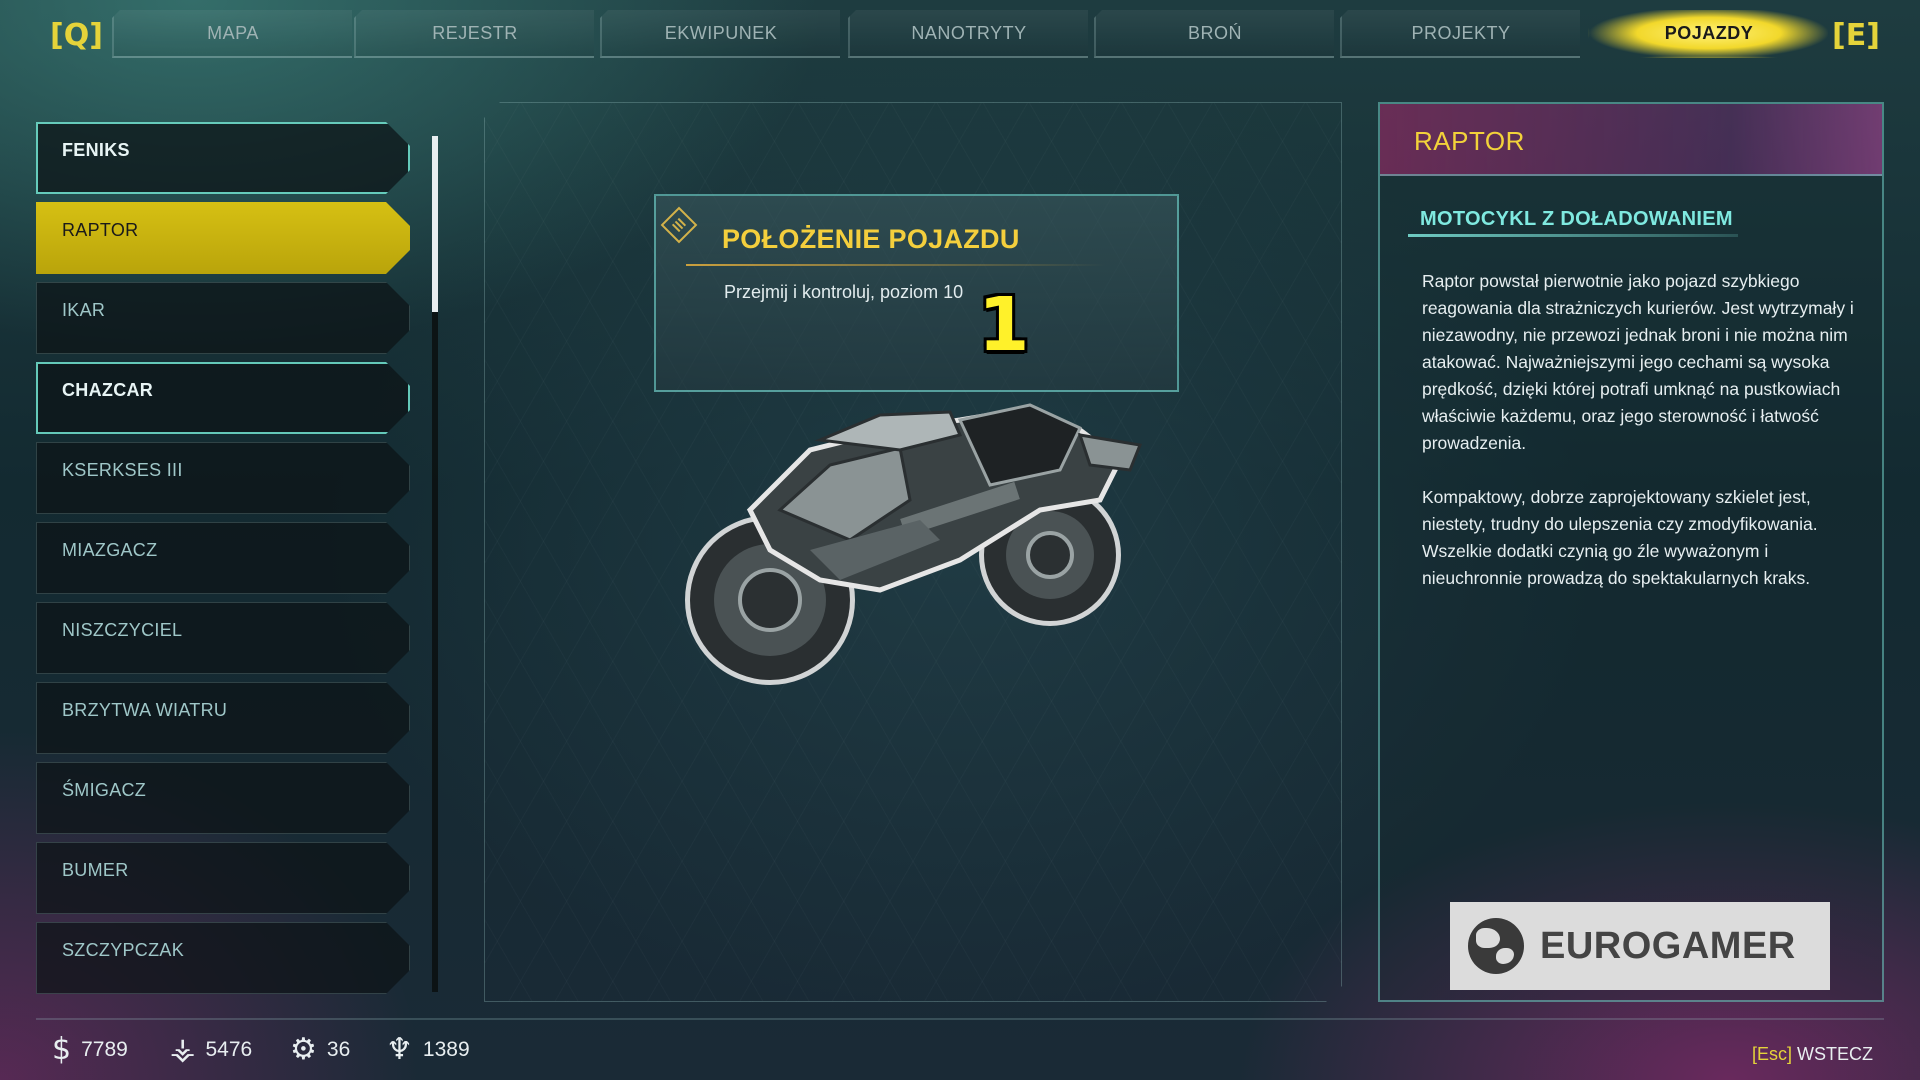 The height and width of the screenshot is (1080, 1920). What do you see at coordinates (1496, 946) in the screenshot?
I see `globe-logo-icon` at bounding box center [1496, 946].